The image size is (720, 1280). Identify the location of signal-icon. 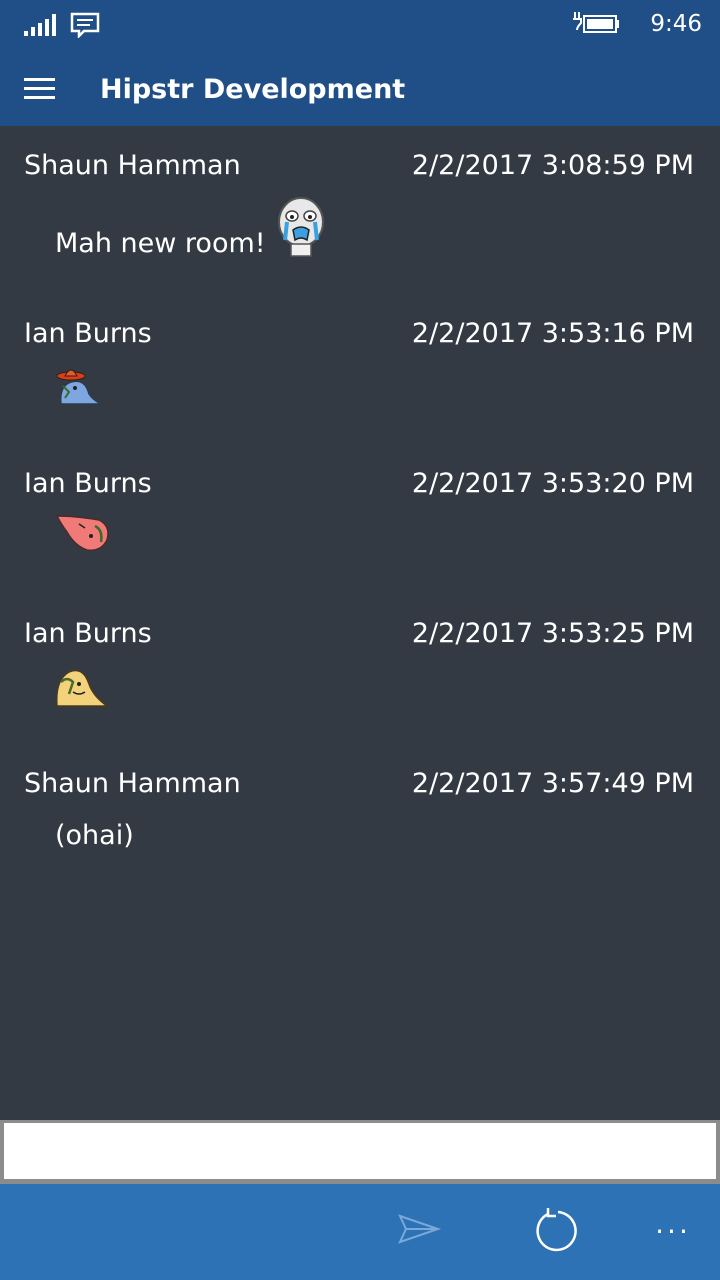
(40, 25).